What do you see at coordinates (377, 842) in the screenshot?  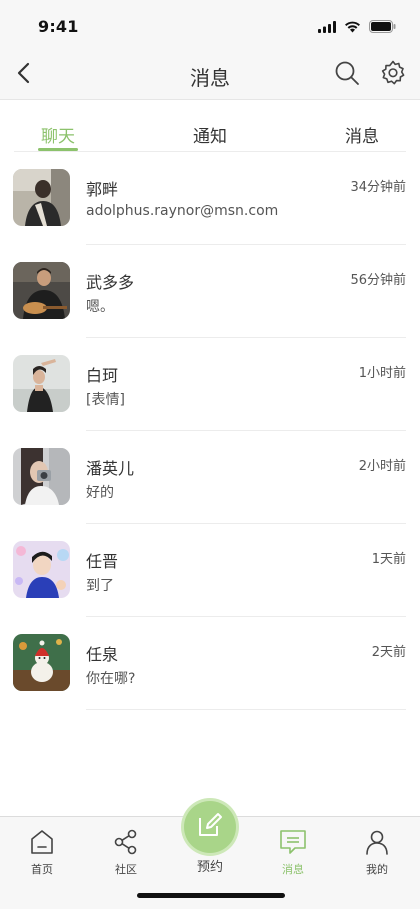 I see `user-icon` at bounding box center [377, 842].